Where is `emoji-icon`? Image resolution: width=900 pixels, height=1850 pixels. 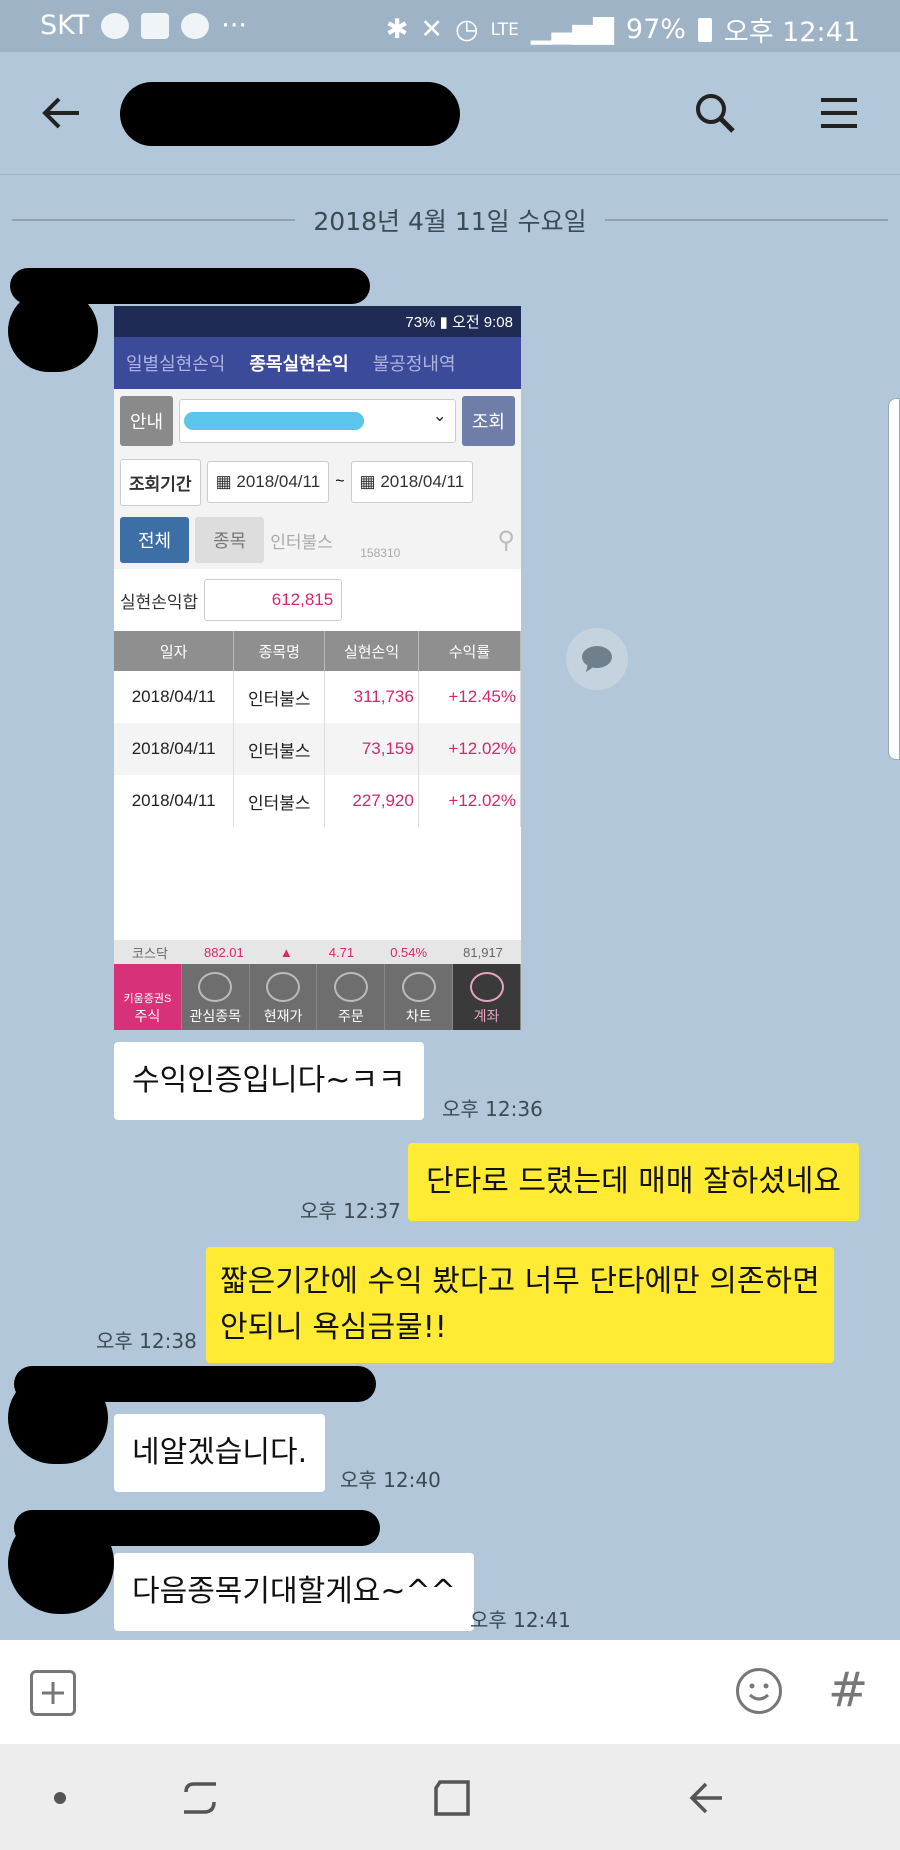
emoji-icon is located at coordinates (759, 1692).